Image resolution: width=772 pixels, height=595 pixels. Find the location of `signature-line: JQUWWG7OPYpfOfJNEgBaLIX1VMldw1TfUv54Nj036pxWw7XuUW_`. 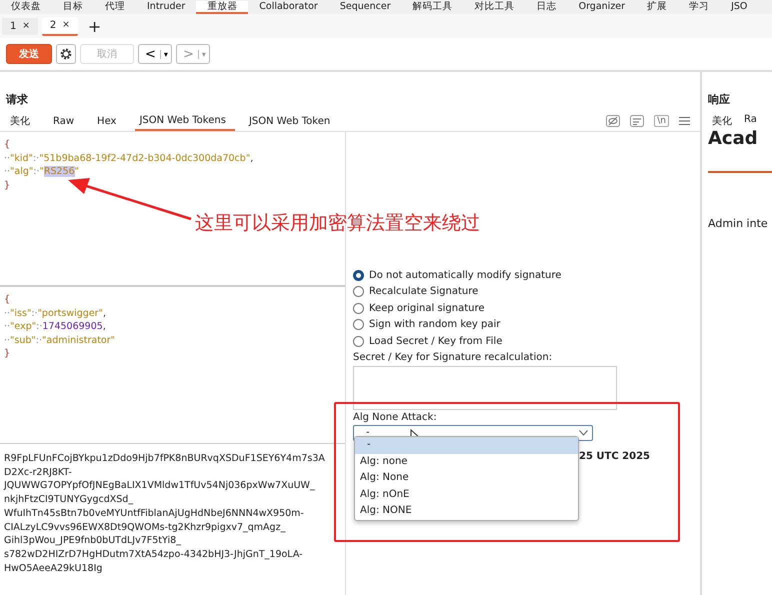

signature-line: JQUWWG7OPYpfOfJNEgBaLIX1VMldw1TfUv54Nj036pxWw7XuUW_ is located at coordinates (160, 486).